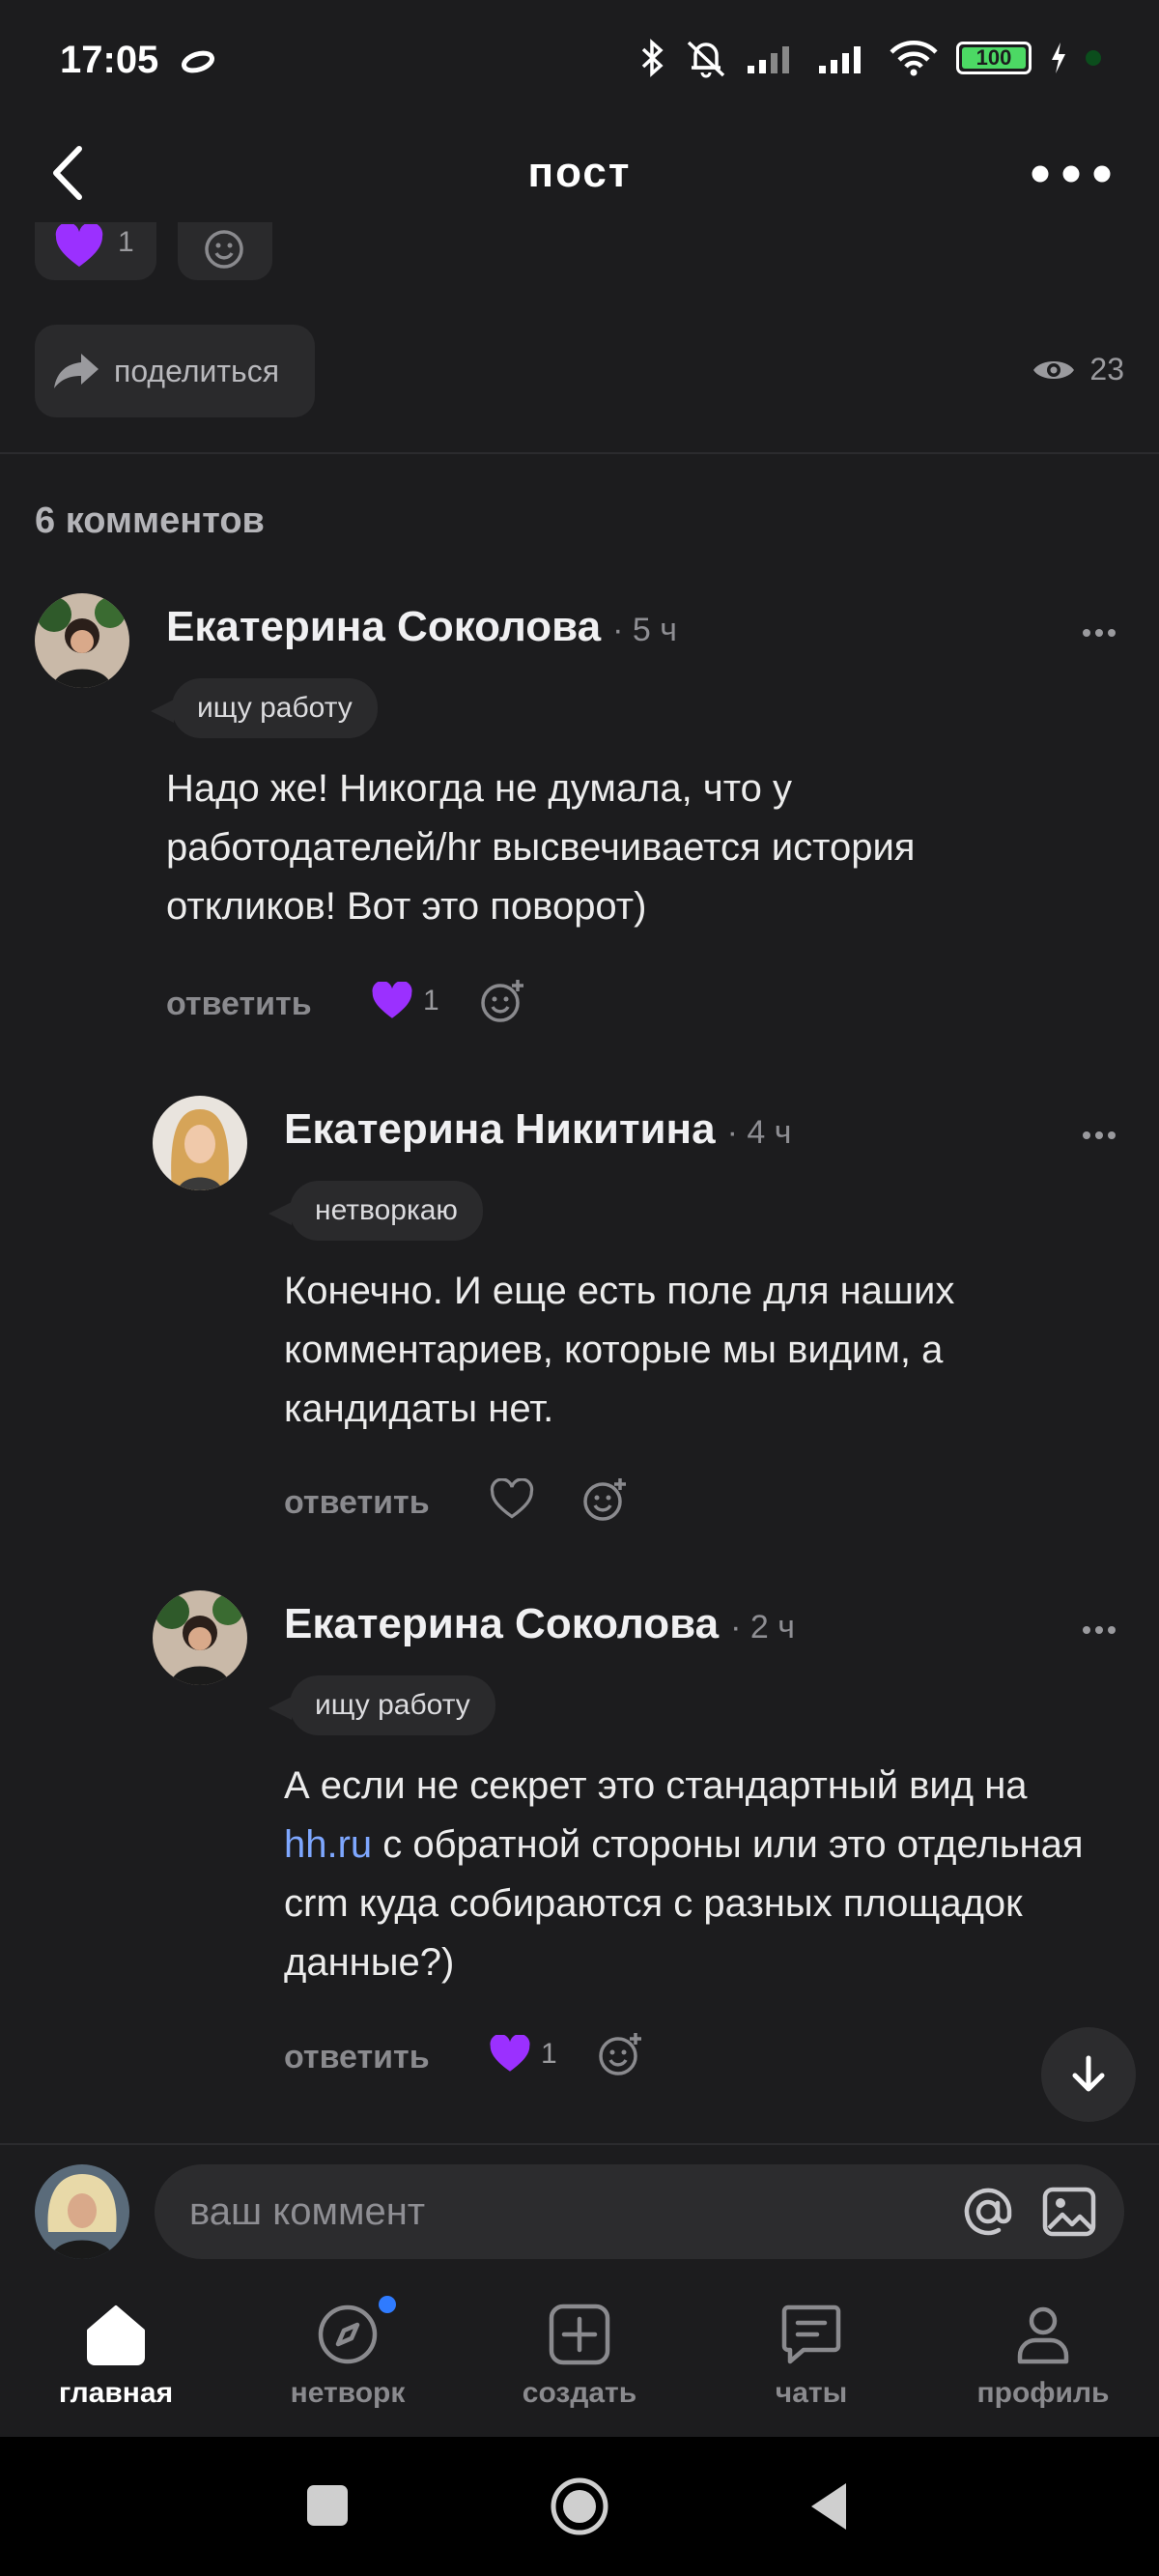 This screenshot has height=2576, width=1159. Describe the element at coordinates (914, 59) in the screenshot. I see `wifi-icon` at that location.